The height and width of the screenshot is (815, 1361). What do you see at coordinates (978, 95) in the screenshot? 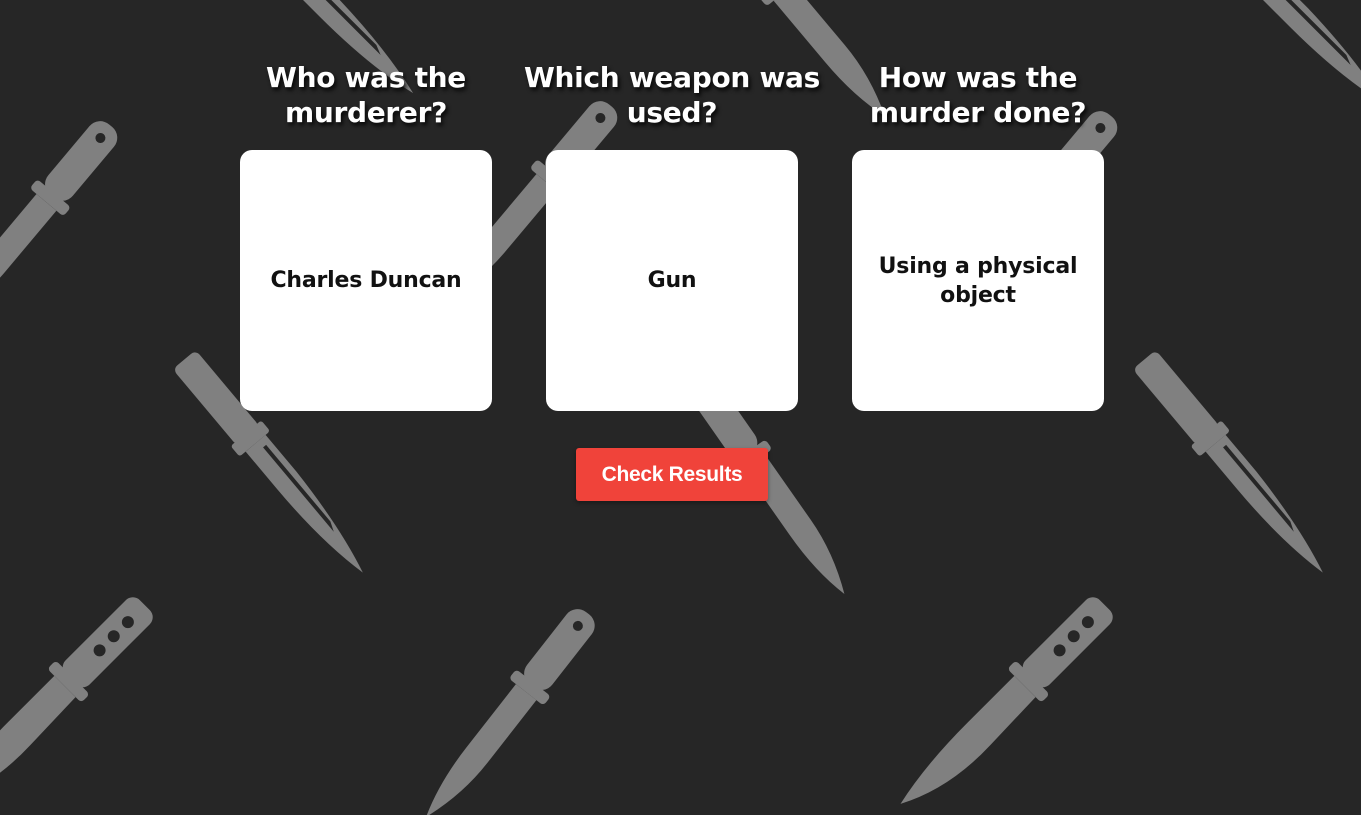
I see `question-title-method: How was the murder done?` at bounding box center [978, 95].